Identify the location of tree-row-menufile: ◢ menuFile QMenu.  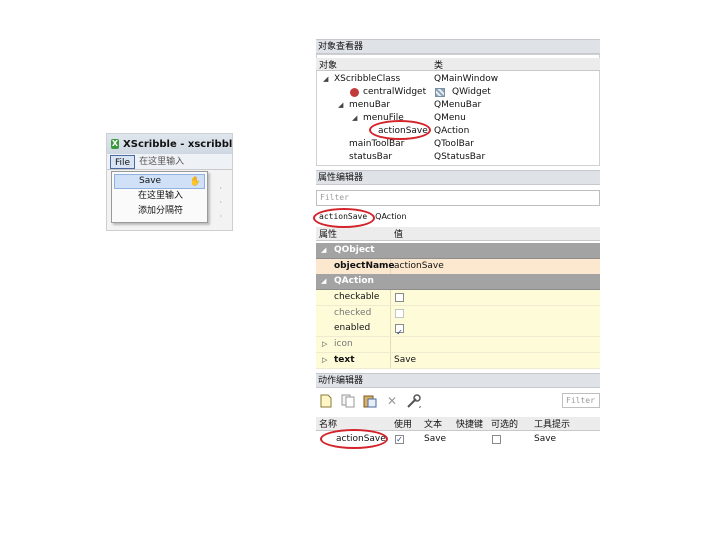
(458, 118).